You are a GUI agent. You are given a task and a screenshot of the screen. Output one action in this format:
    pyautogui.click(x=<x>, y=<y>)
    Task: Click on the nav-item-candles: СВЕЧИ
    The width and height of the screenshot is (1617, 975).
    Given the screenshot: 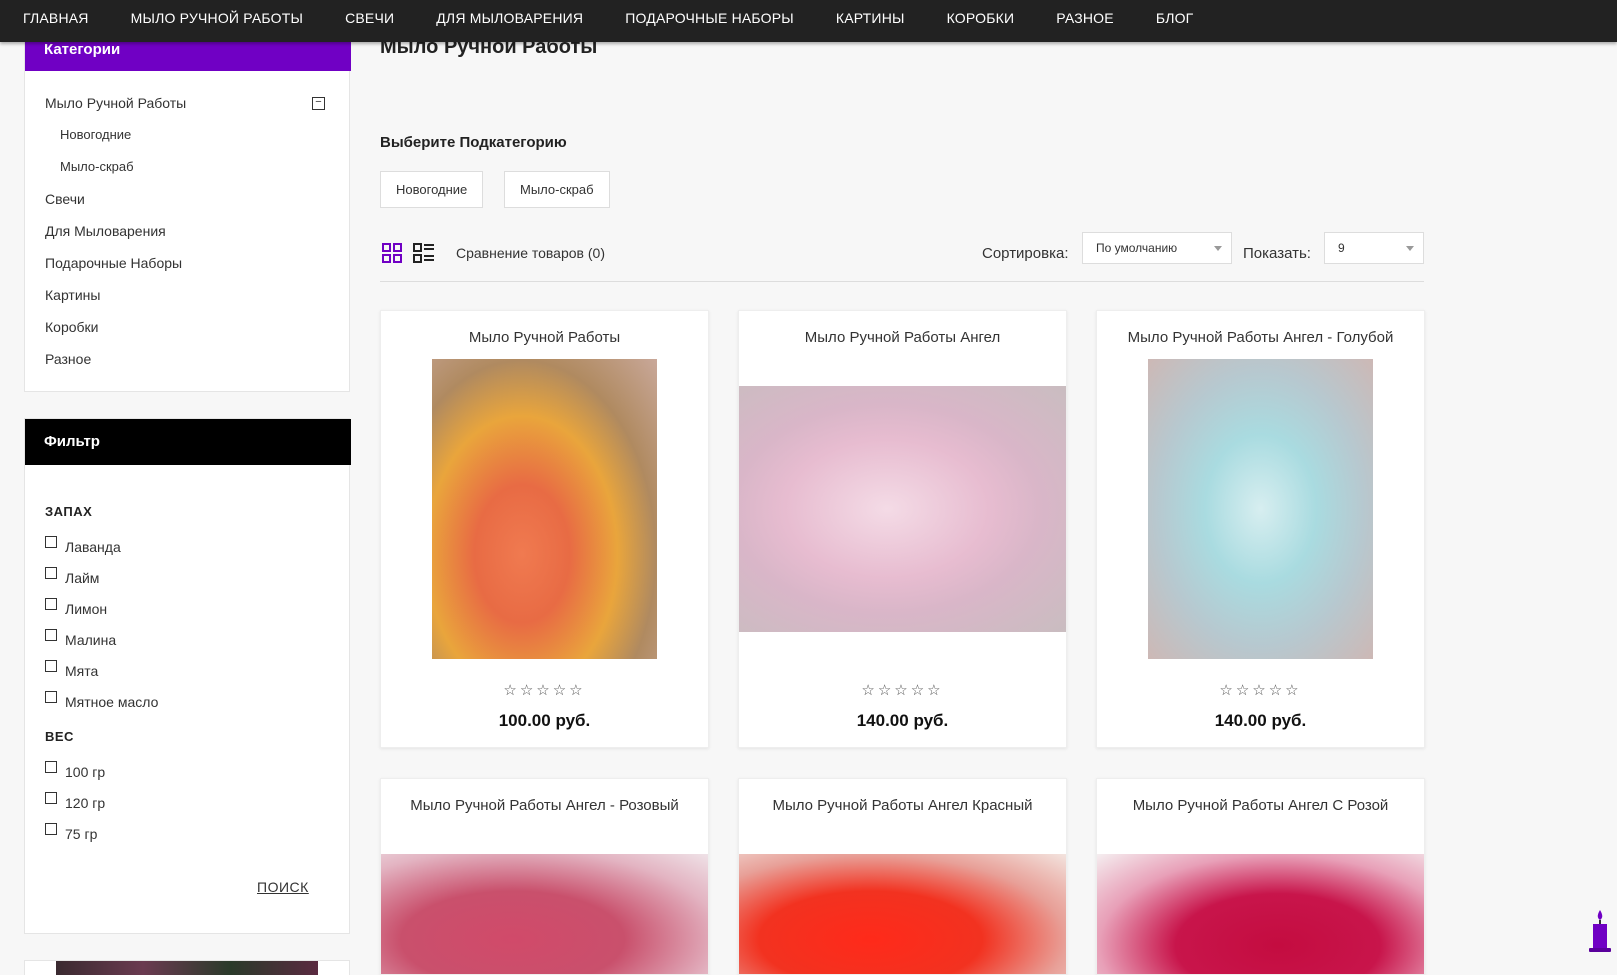 What is the action you would take?
    pyautogui.click(x=369, y=18)
    